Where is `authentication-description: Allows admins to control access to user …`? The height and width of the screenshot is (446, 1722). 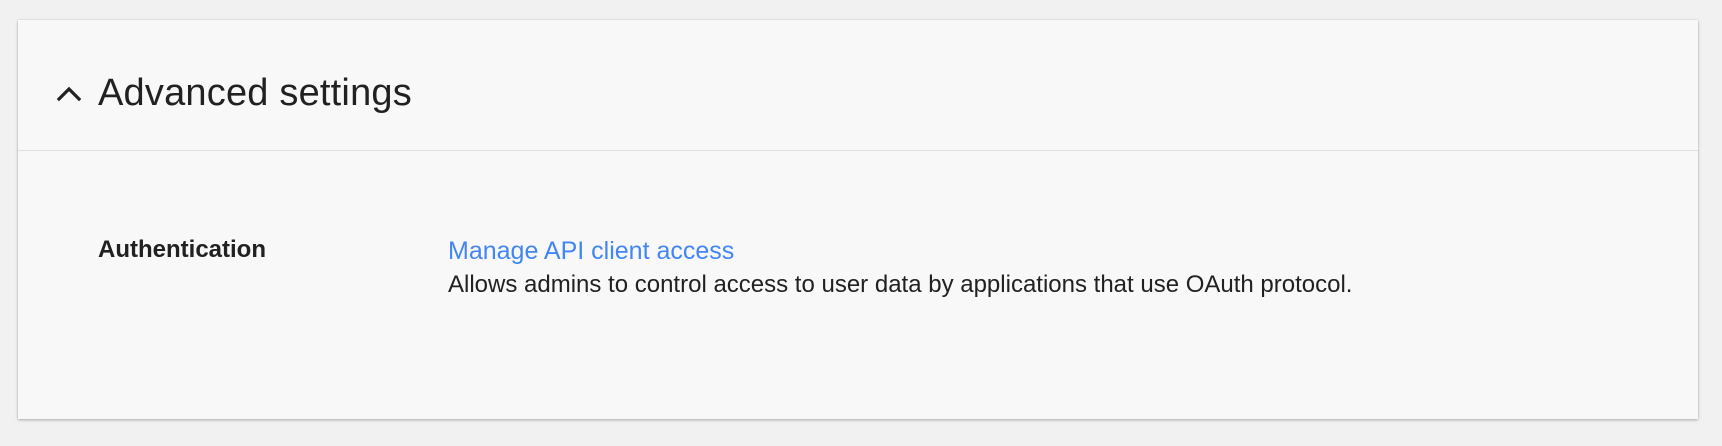
authentication-description: Allows admins to control access to user … is located at coordinates (900, 284).